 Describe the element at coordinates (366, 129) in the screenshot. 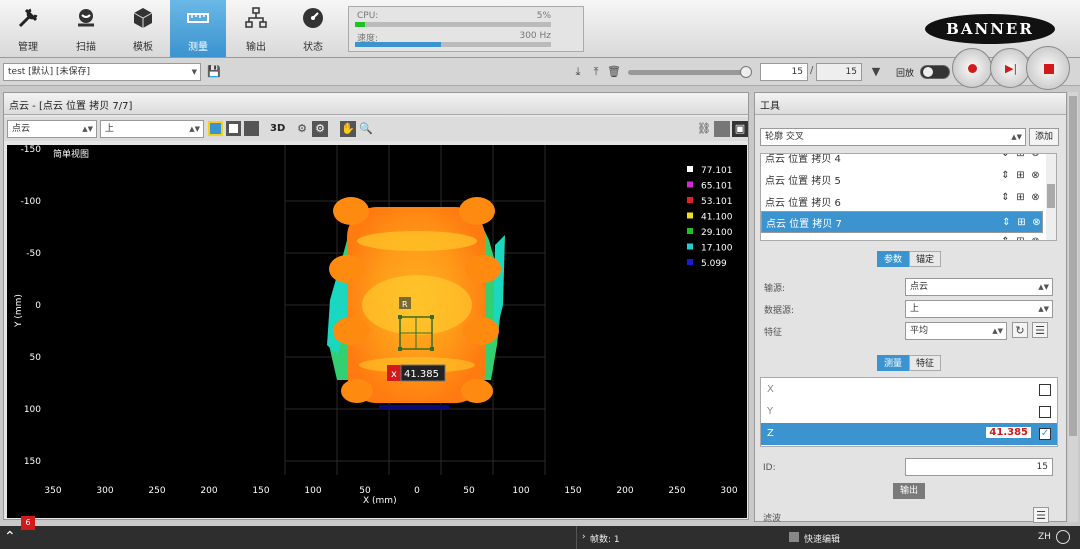

I see `zoom-icon: 🔍` at that location.